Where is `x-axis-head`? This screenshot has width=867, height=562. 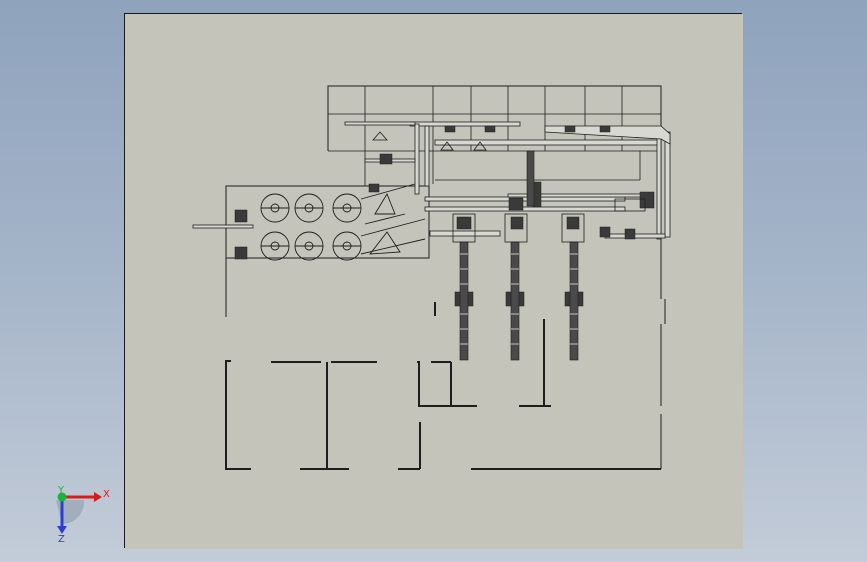 x-axis-head is located at coordinates (98, 497).